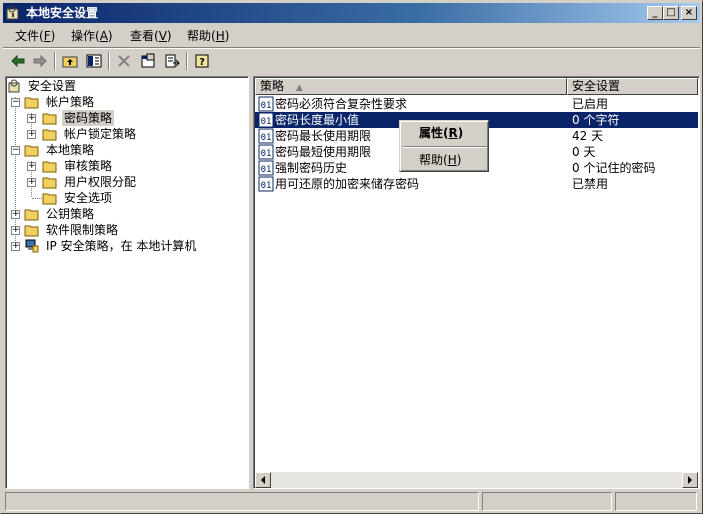 The width and height of the screenshot is (703, 514). What do you see at coordinates (126, 198) in the screenshot?
I see `tree-item-security-options: 安全选项` at bounding box center [126, 198].